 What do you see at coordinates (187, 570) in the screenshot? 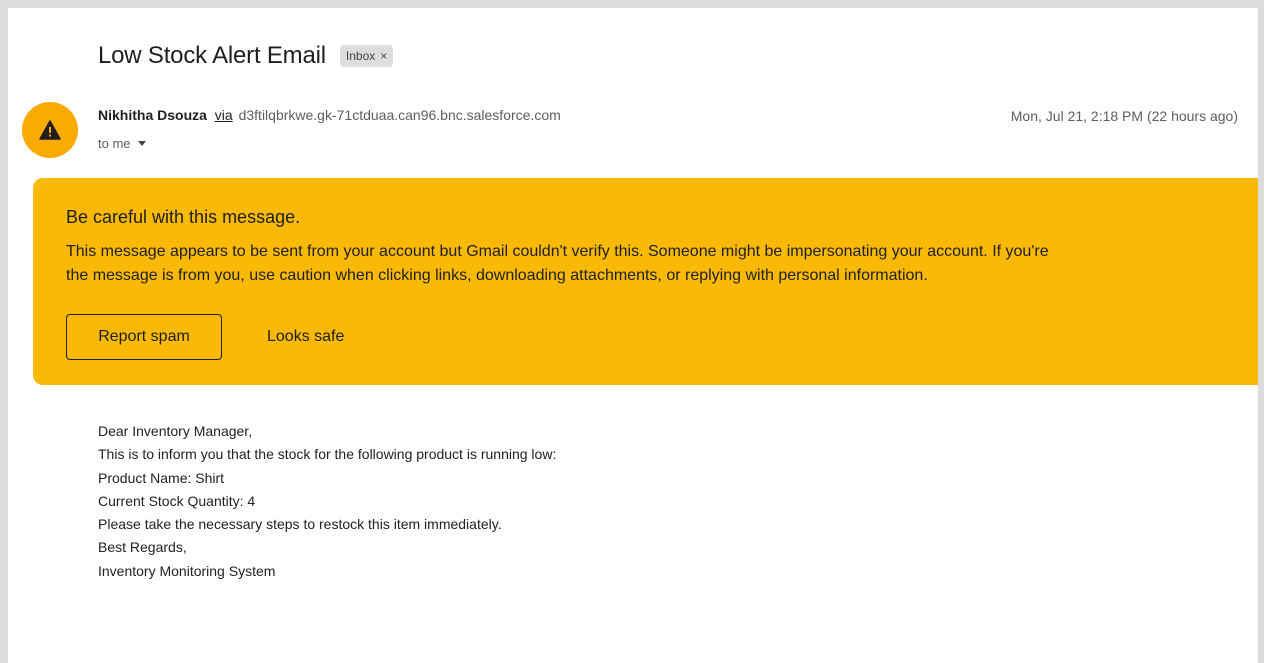
I see `body-line: Inventory Monitoring System` at bounding box center [187, 570].